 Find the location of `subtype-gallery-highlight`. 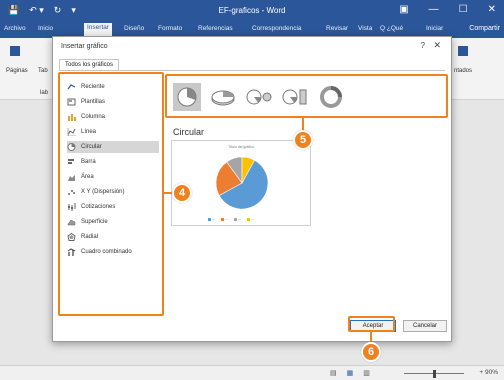

subtype-gallery-highlight is located at coordinates (306, 96).